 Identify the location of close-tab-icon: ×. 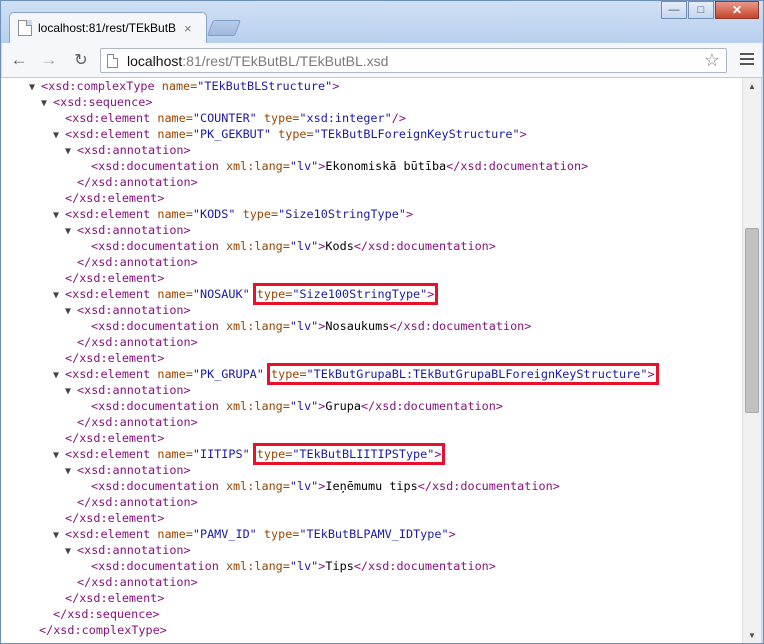
(188, 28).